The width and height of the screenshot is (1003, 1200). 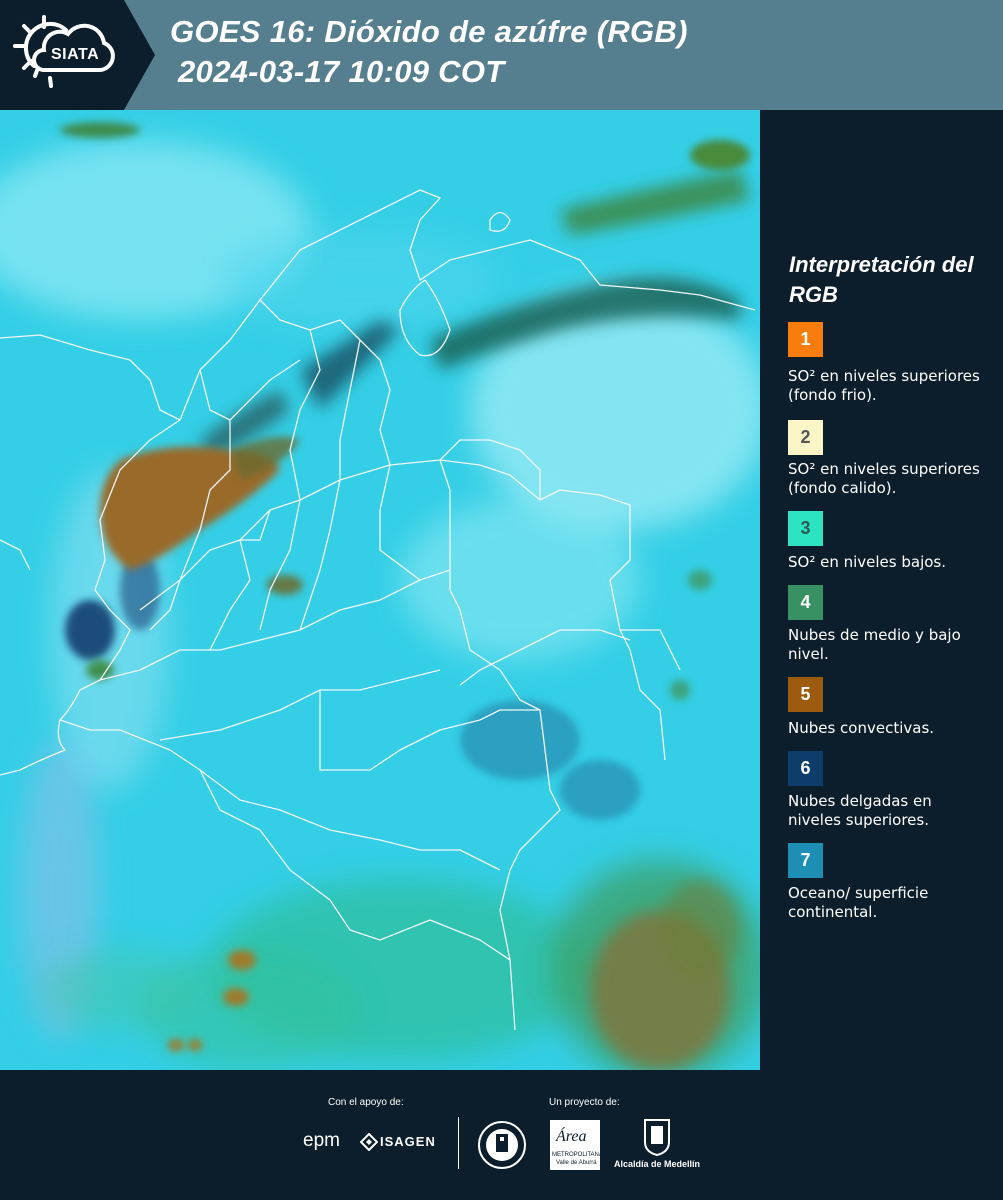 What do you see at coordinates (874, 644) in the screenshot?
I see `legend-label-4: Nubes de medio y bajo nivel.` at bounding box center [874, 644].